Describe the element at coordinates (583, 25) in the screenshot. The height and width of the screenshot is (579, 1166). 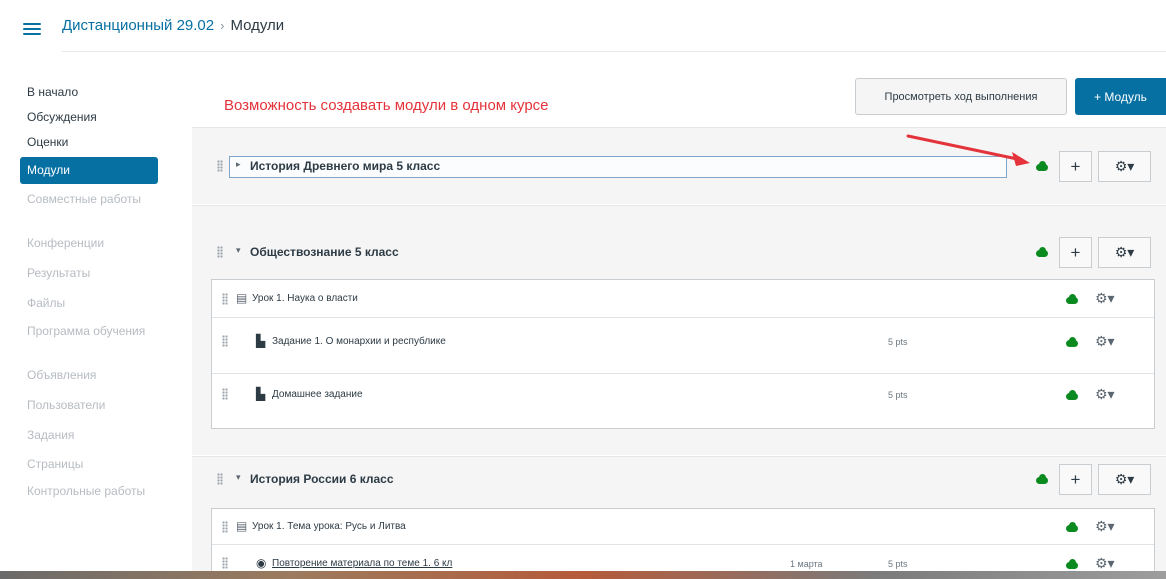
I see `top-bar: Дистанционный 29.02 › Модули` at that location.